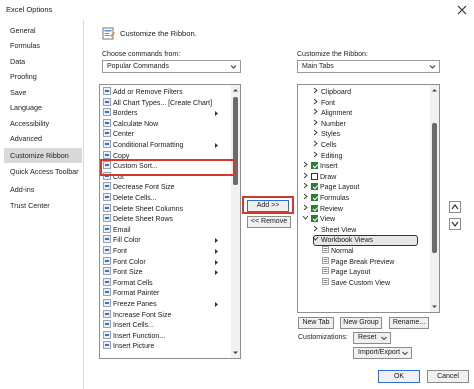 This screenshot has width=474, height=389. I want to click on command-list-item: Font Color, so click(167, 262).